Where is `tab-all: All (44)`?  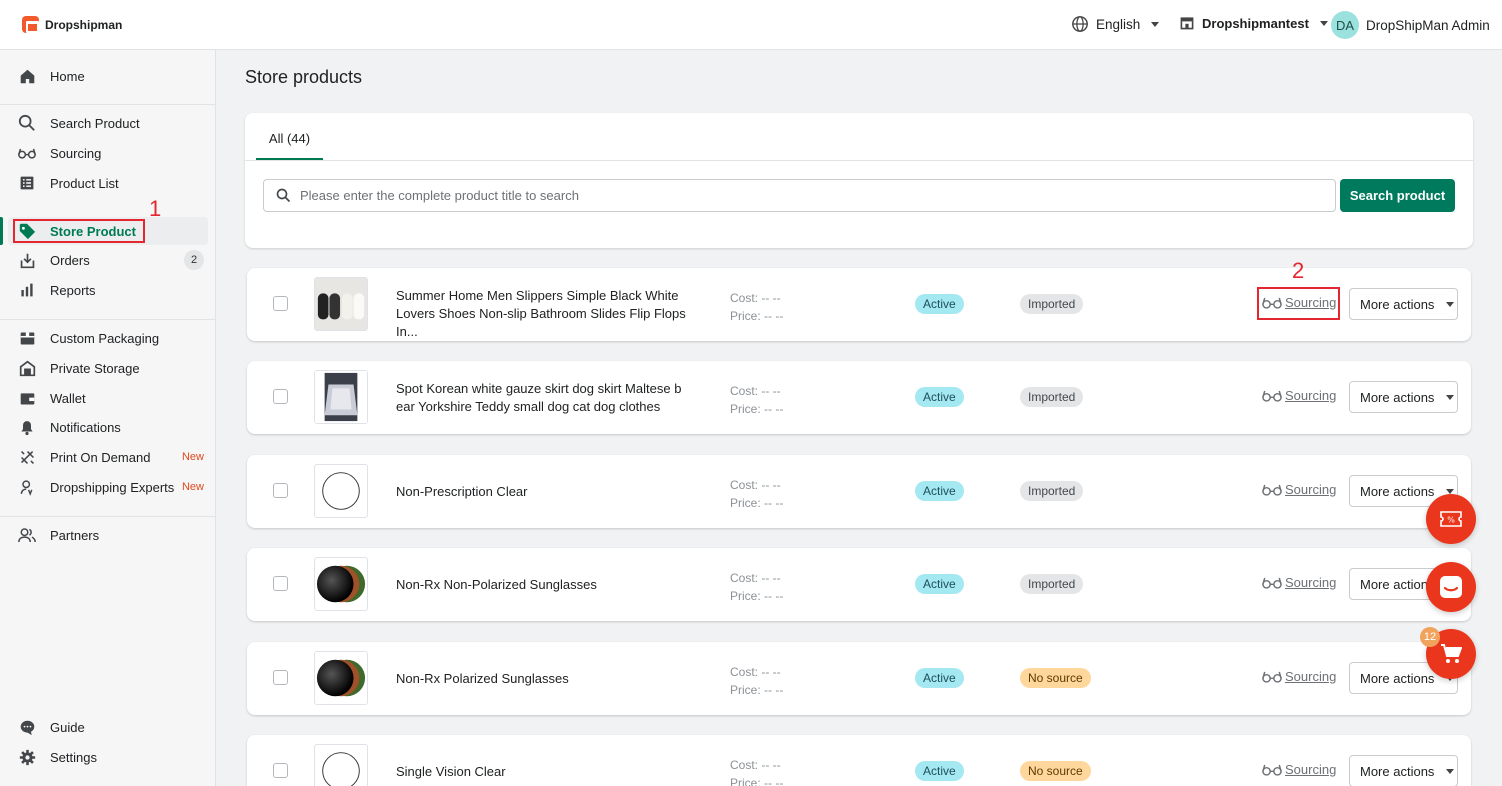
tab-all: All (44) is located at coordinates (289, 141).